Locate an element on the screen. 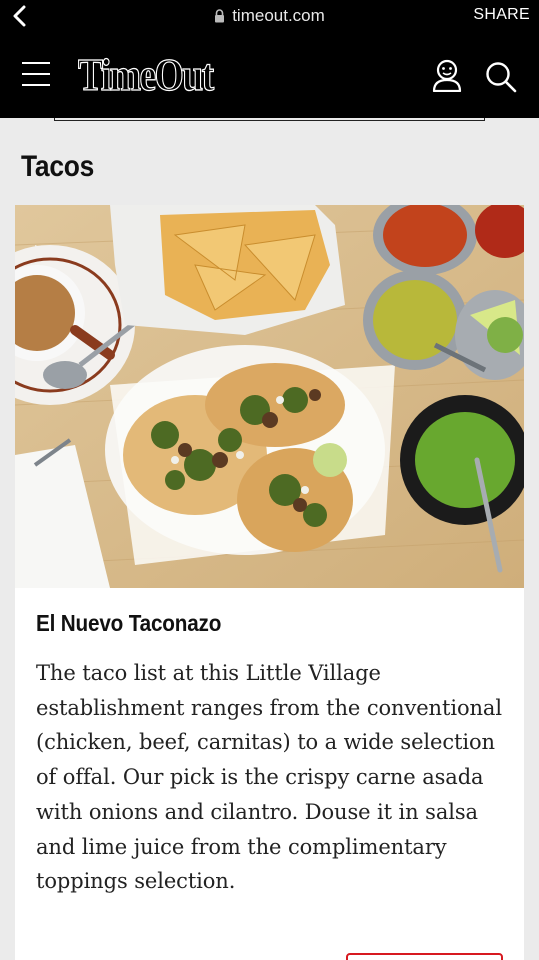  url-text: timeout.com is located at coordinates (278, 15).